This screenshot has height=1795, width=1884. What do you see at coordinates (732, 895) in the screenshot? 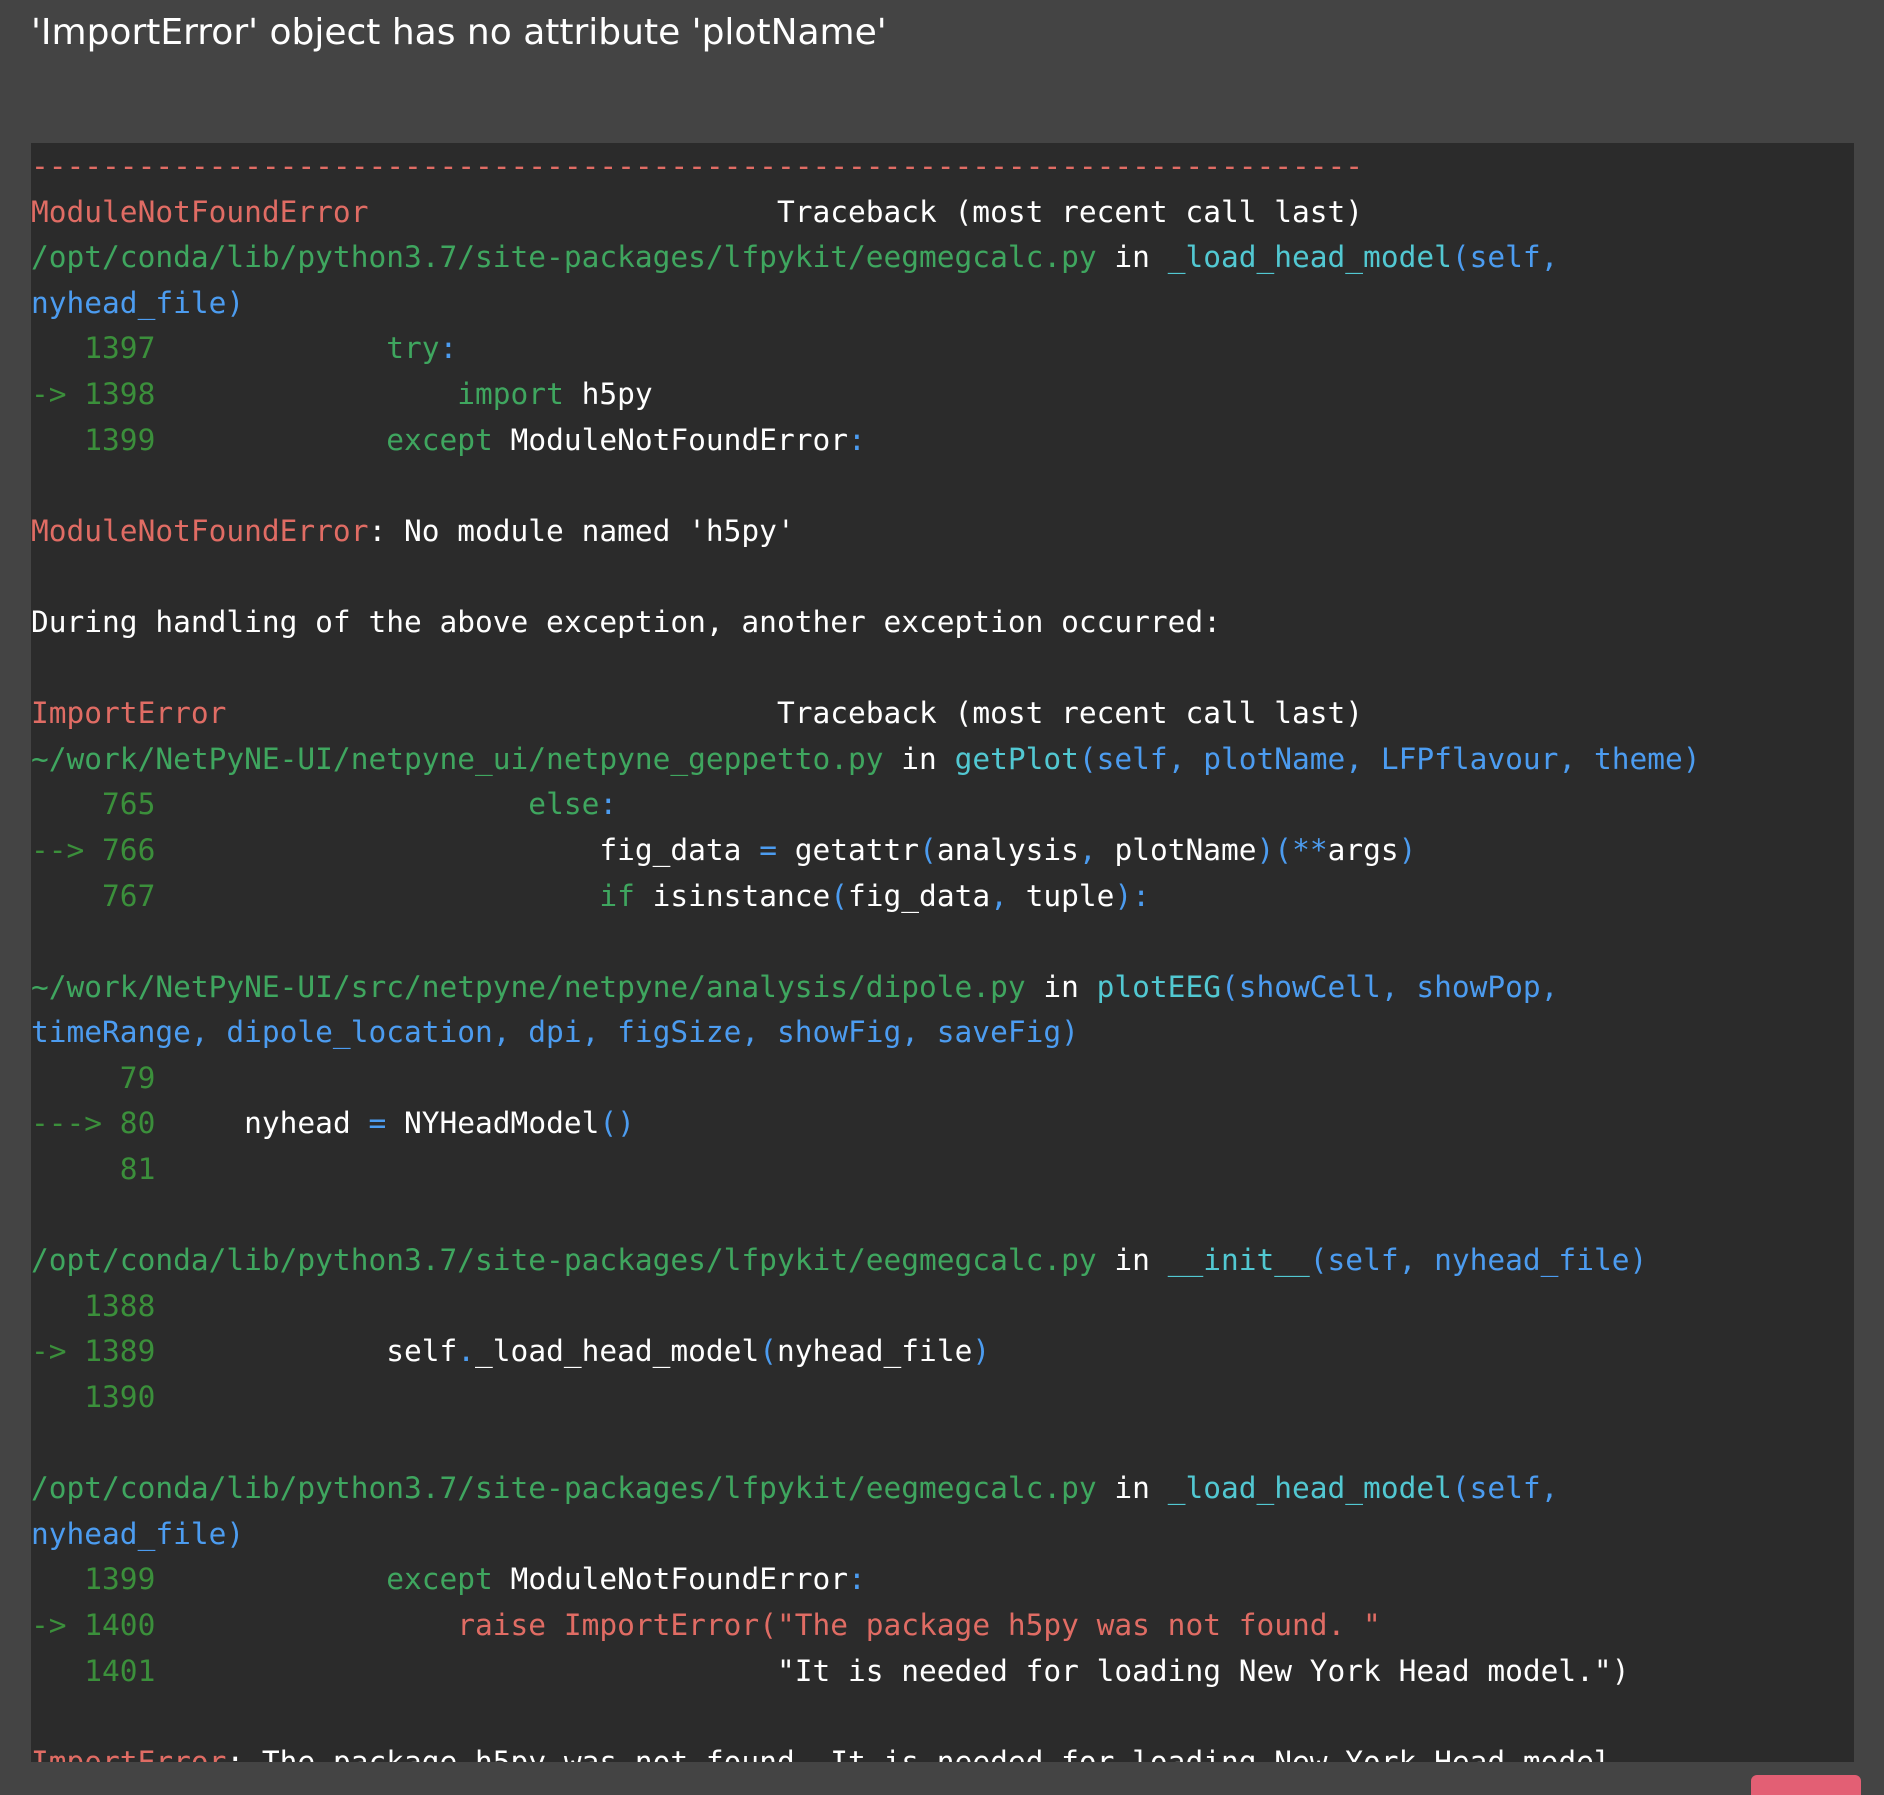
I see `traceback-token: isinstance` at bounding box center [732, 895].